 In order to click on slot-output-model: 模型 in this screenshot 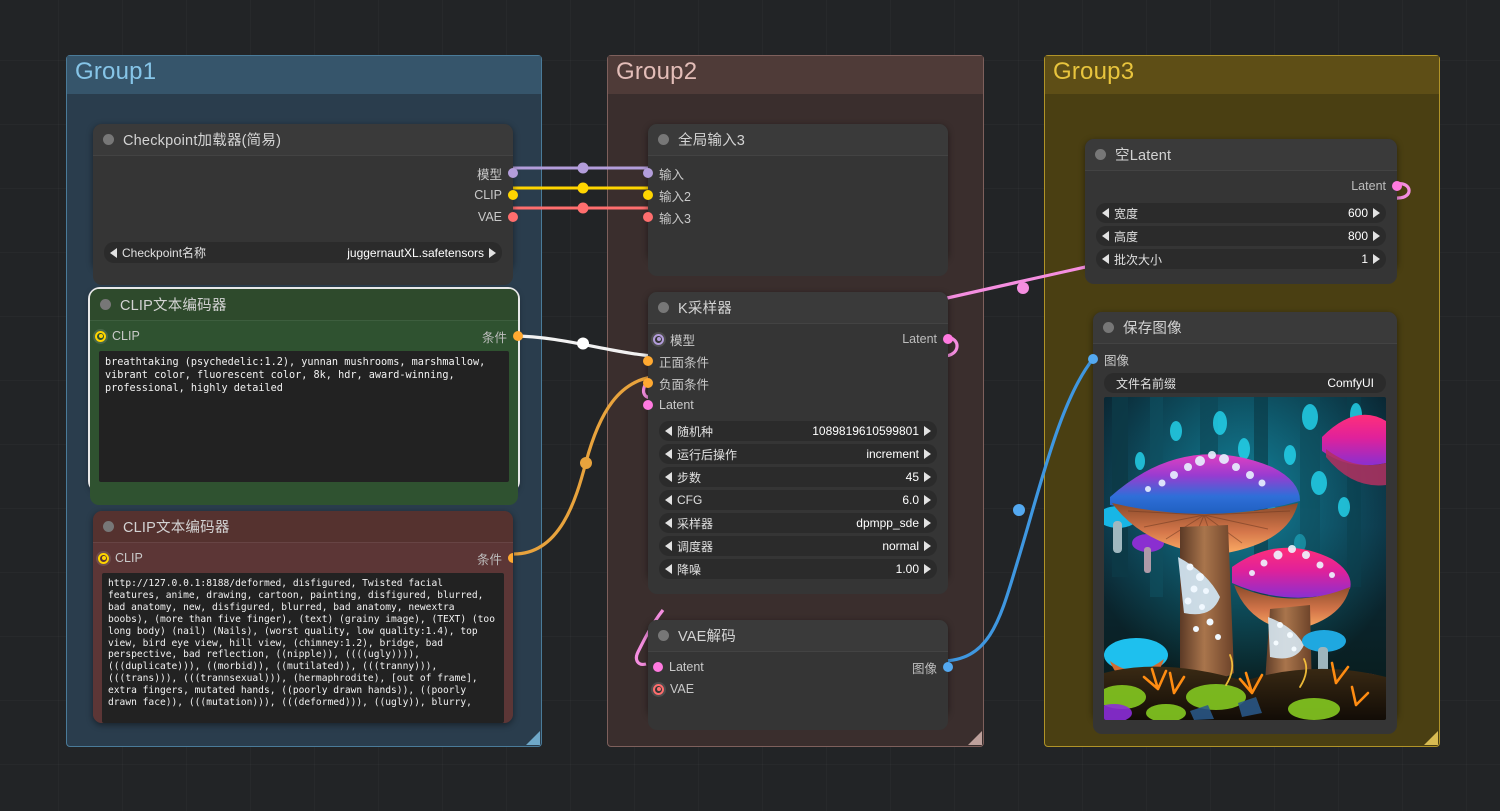, I will do `click(305, 173)`.